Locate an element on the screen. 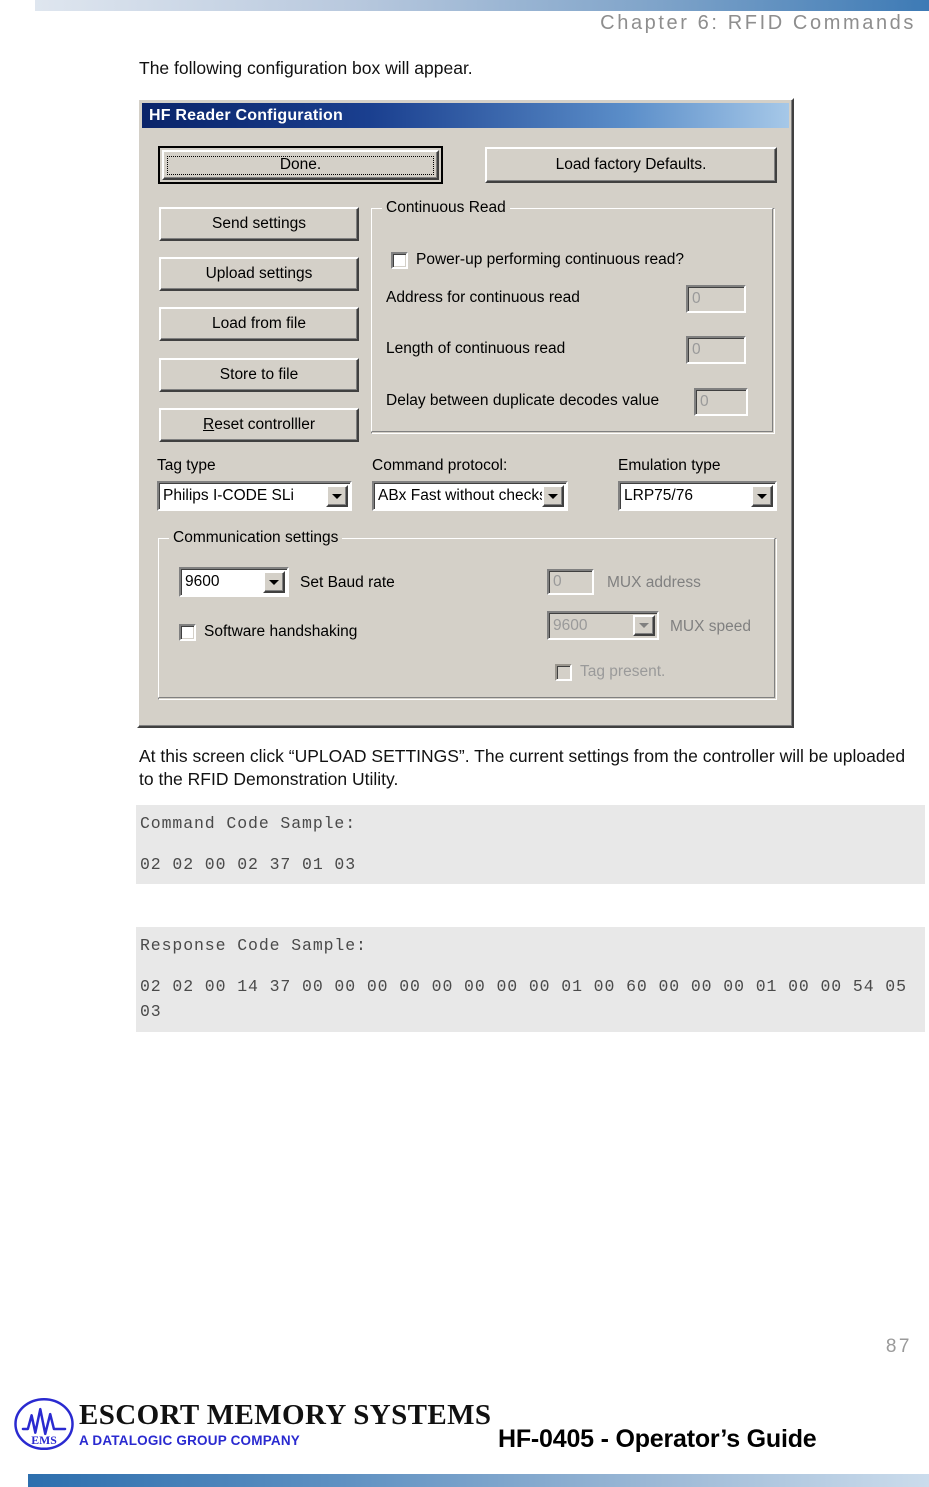 The height and width of the screenshot is (1487, 929). tag-present-label: Tag present. is located at coordinates (623, 671).